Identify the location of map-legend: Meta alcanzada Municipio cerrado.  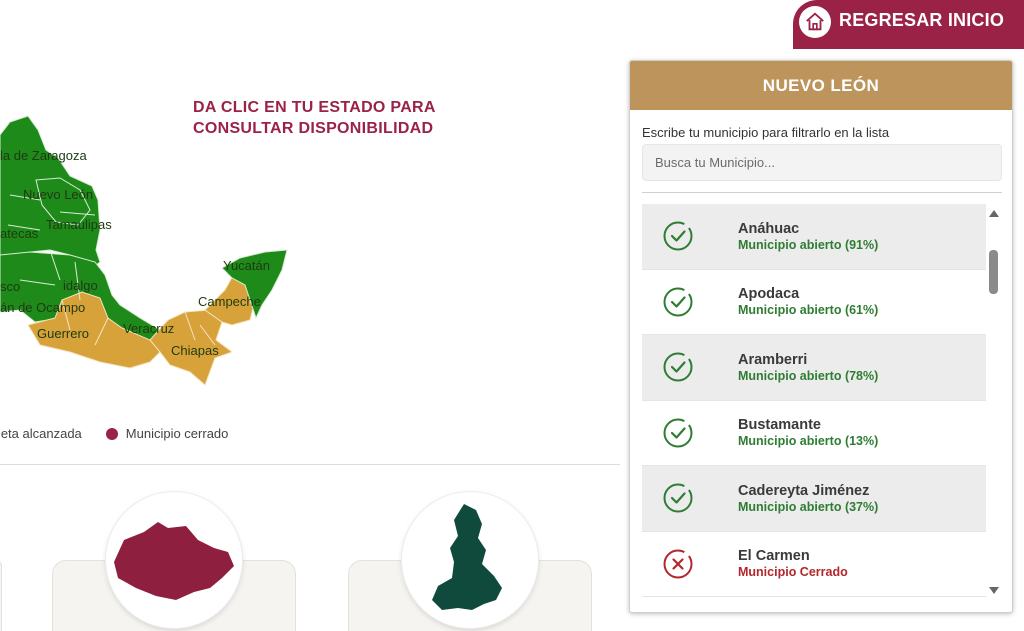
(114, 433).